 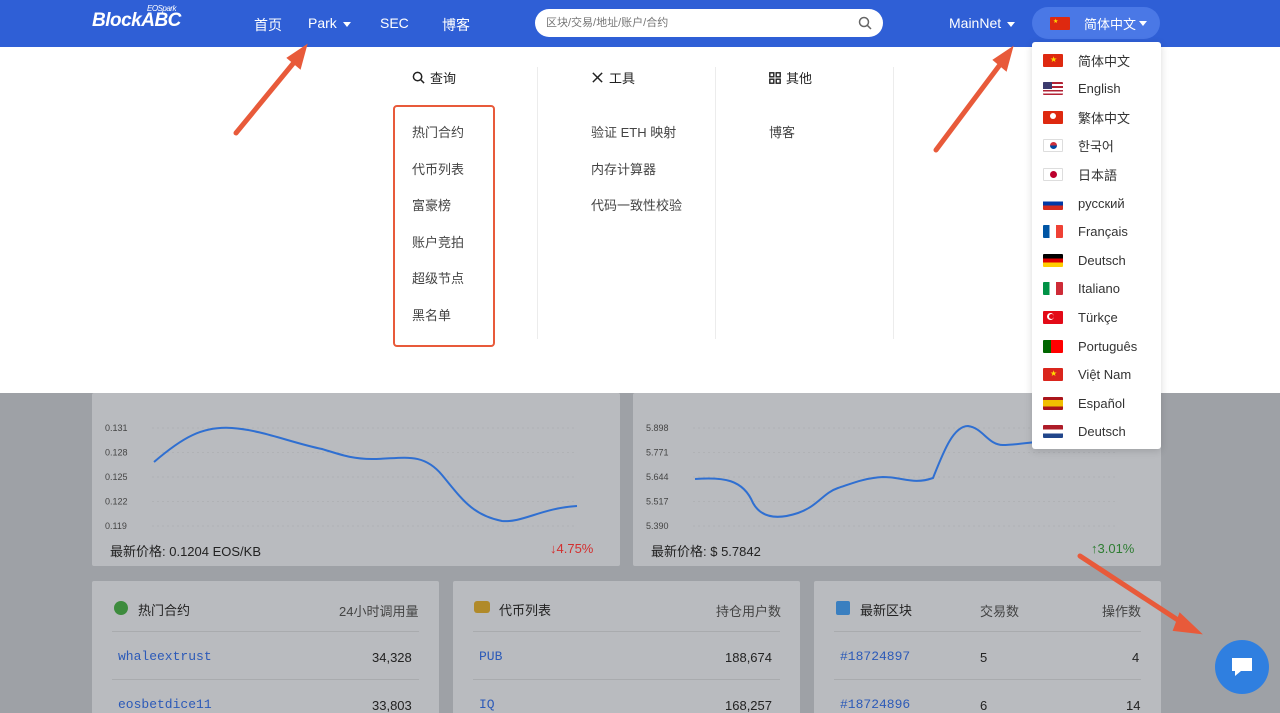 I want to click on y-tick-label: 0.131, so click(x=116, y=428).